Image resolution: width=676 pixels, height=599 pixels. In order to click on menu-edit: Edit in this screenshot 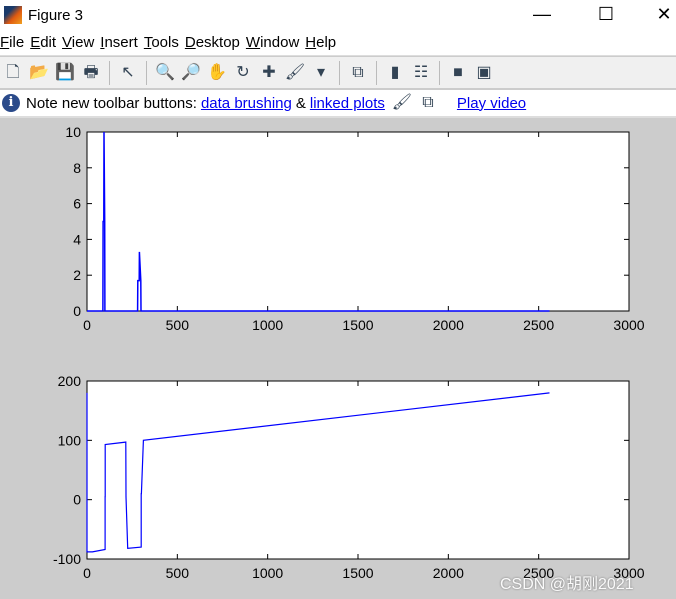, I will do `click(43, 42)`.